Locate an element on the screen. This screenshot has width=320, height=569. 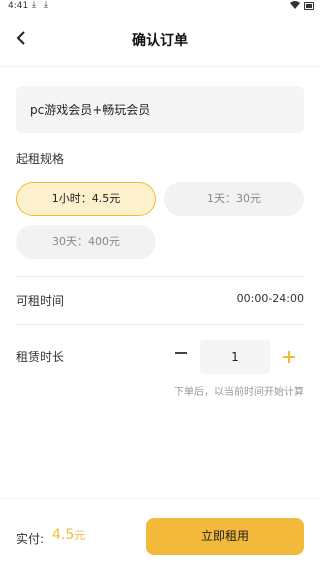
status-bar: 4:41 ⤓ ⤓ is located at coordinates (160, 7).